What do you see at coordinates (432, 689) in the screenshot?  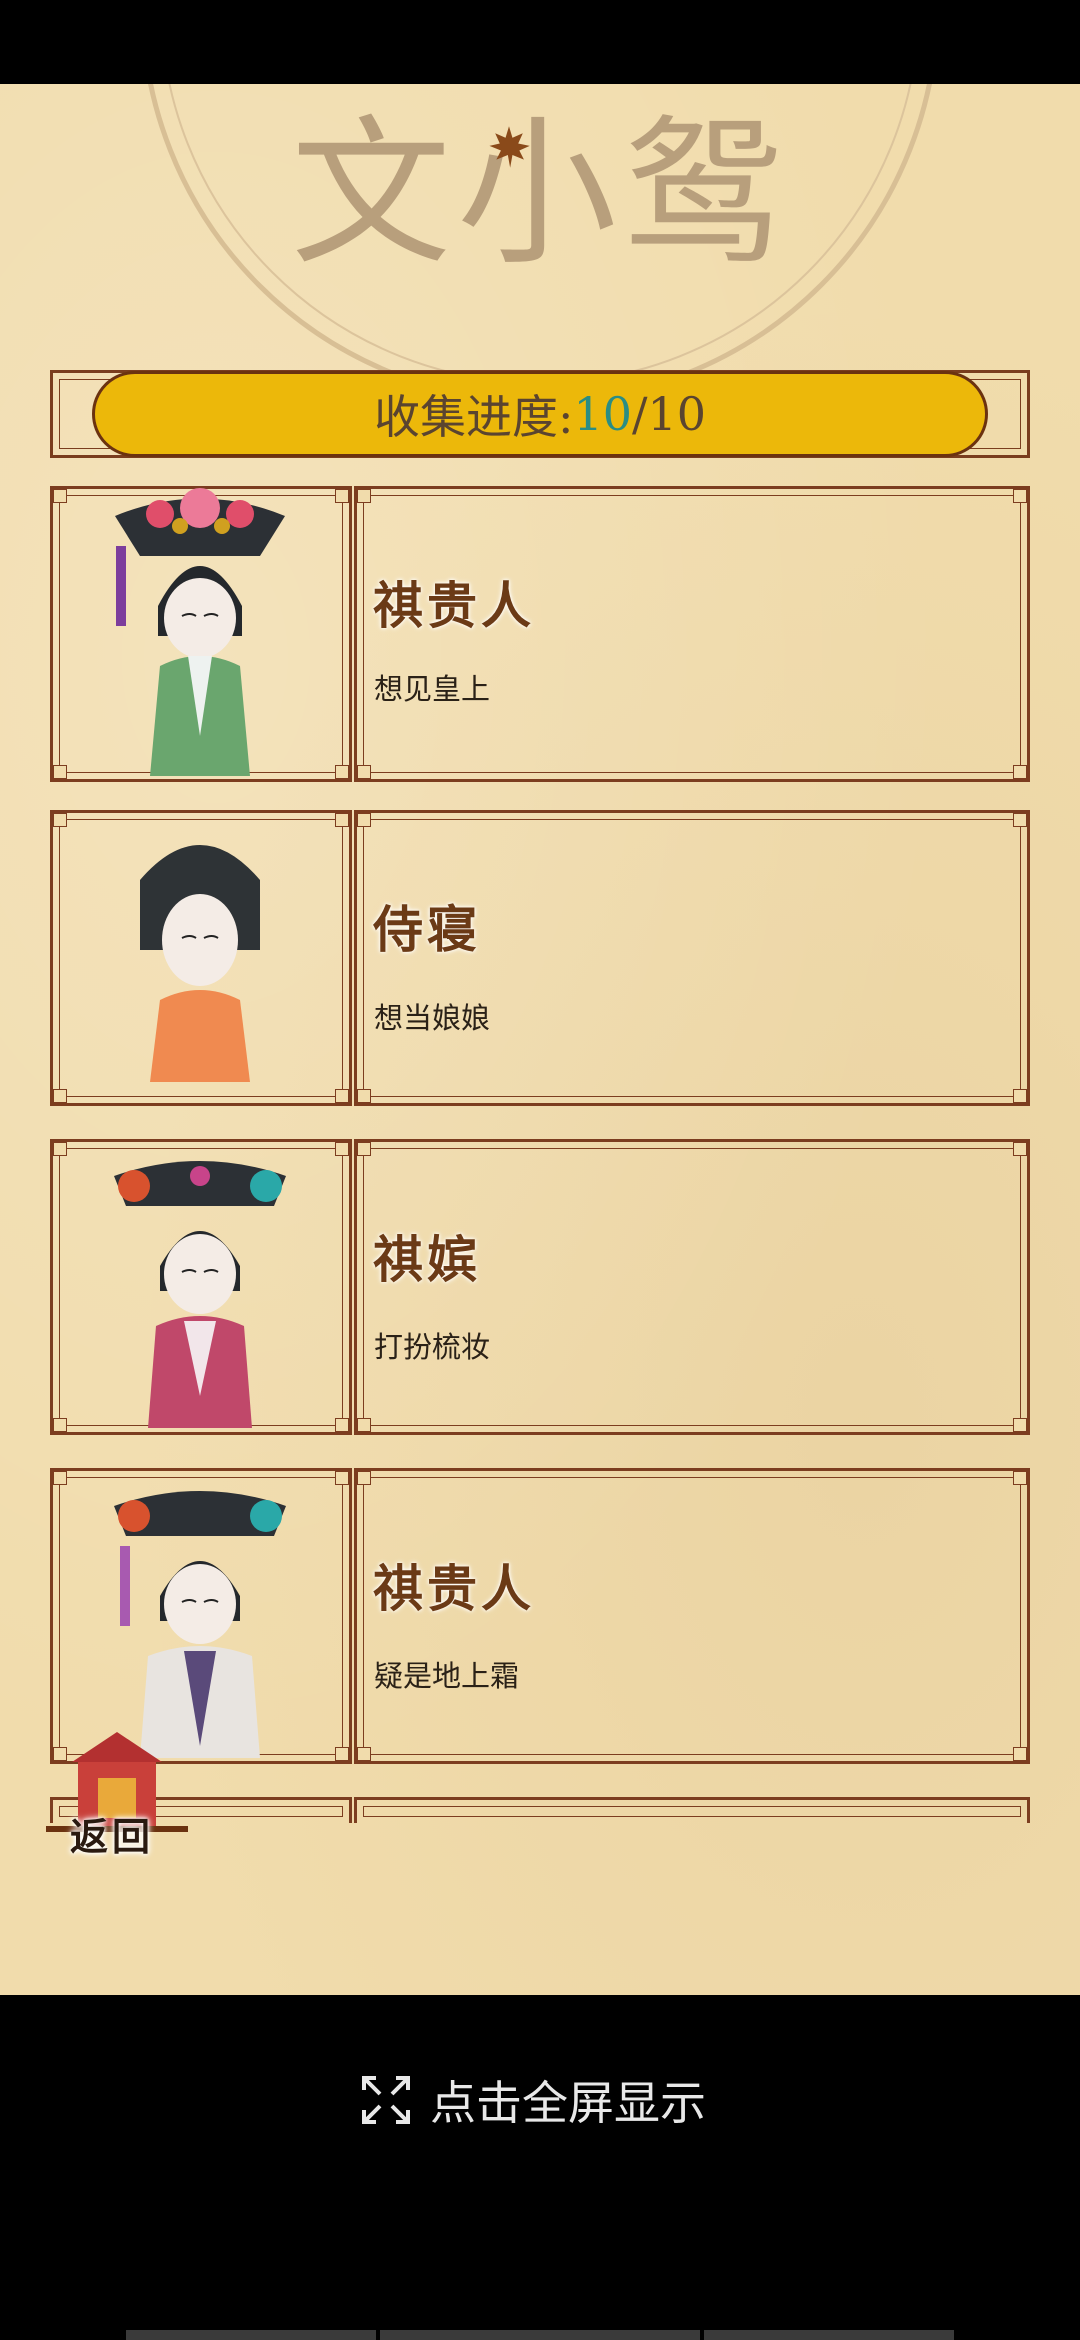 I see `item-description: 想见皇上` at bounding box center [432, 689].